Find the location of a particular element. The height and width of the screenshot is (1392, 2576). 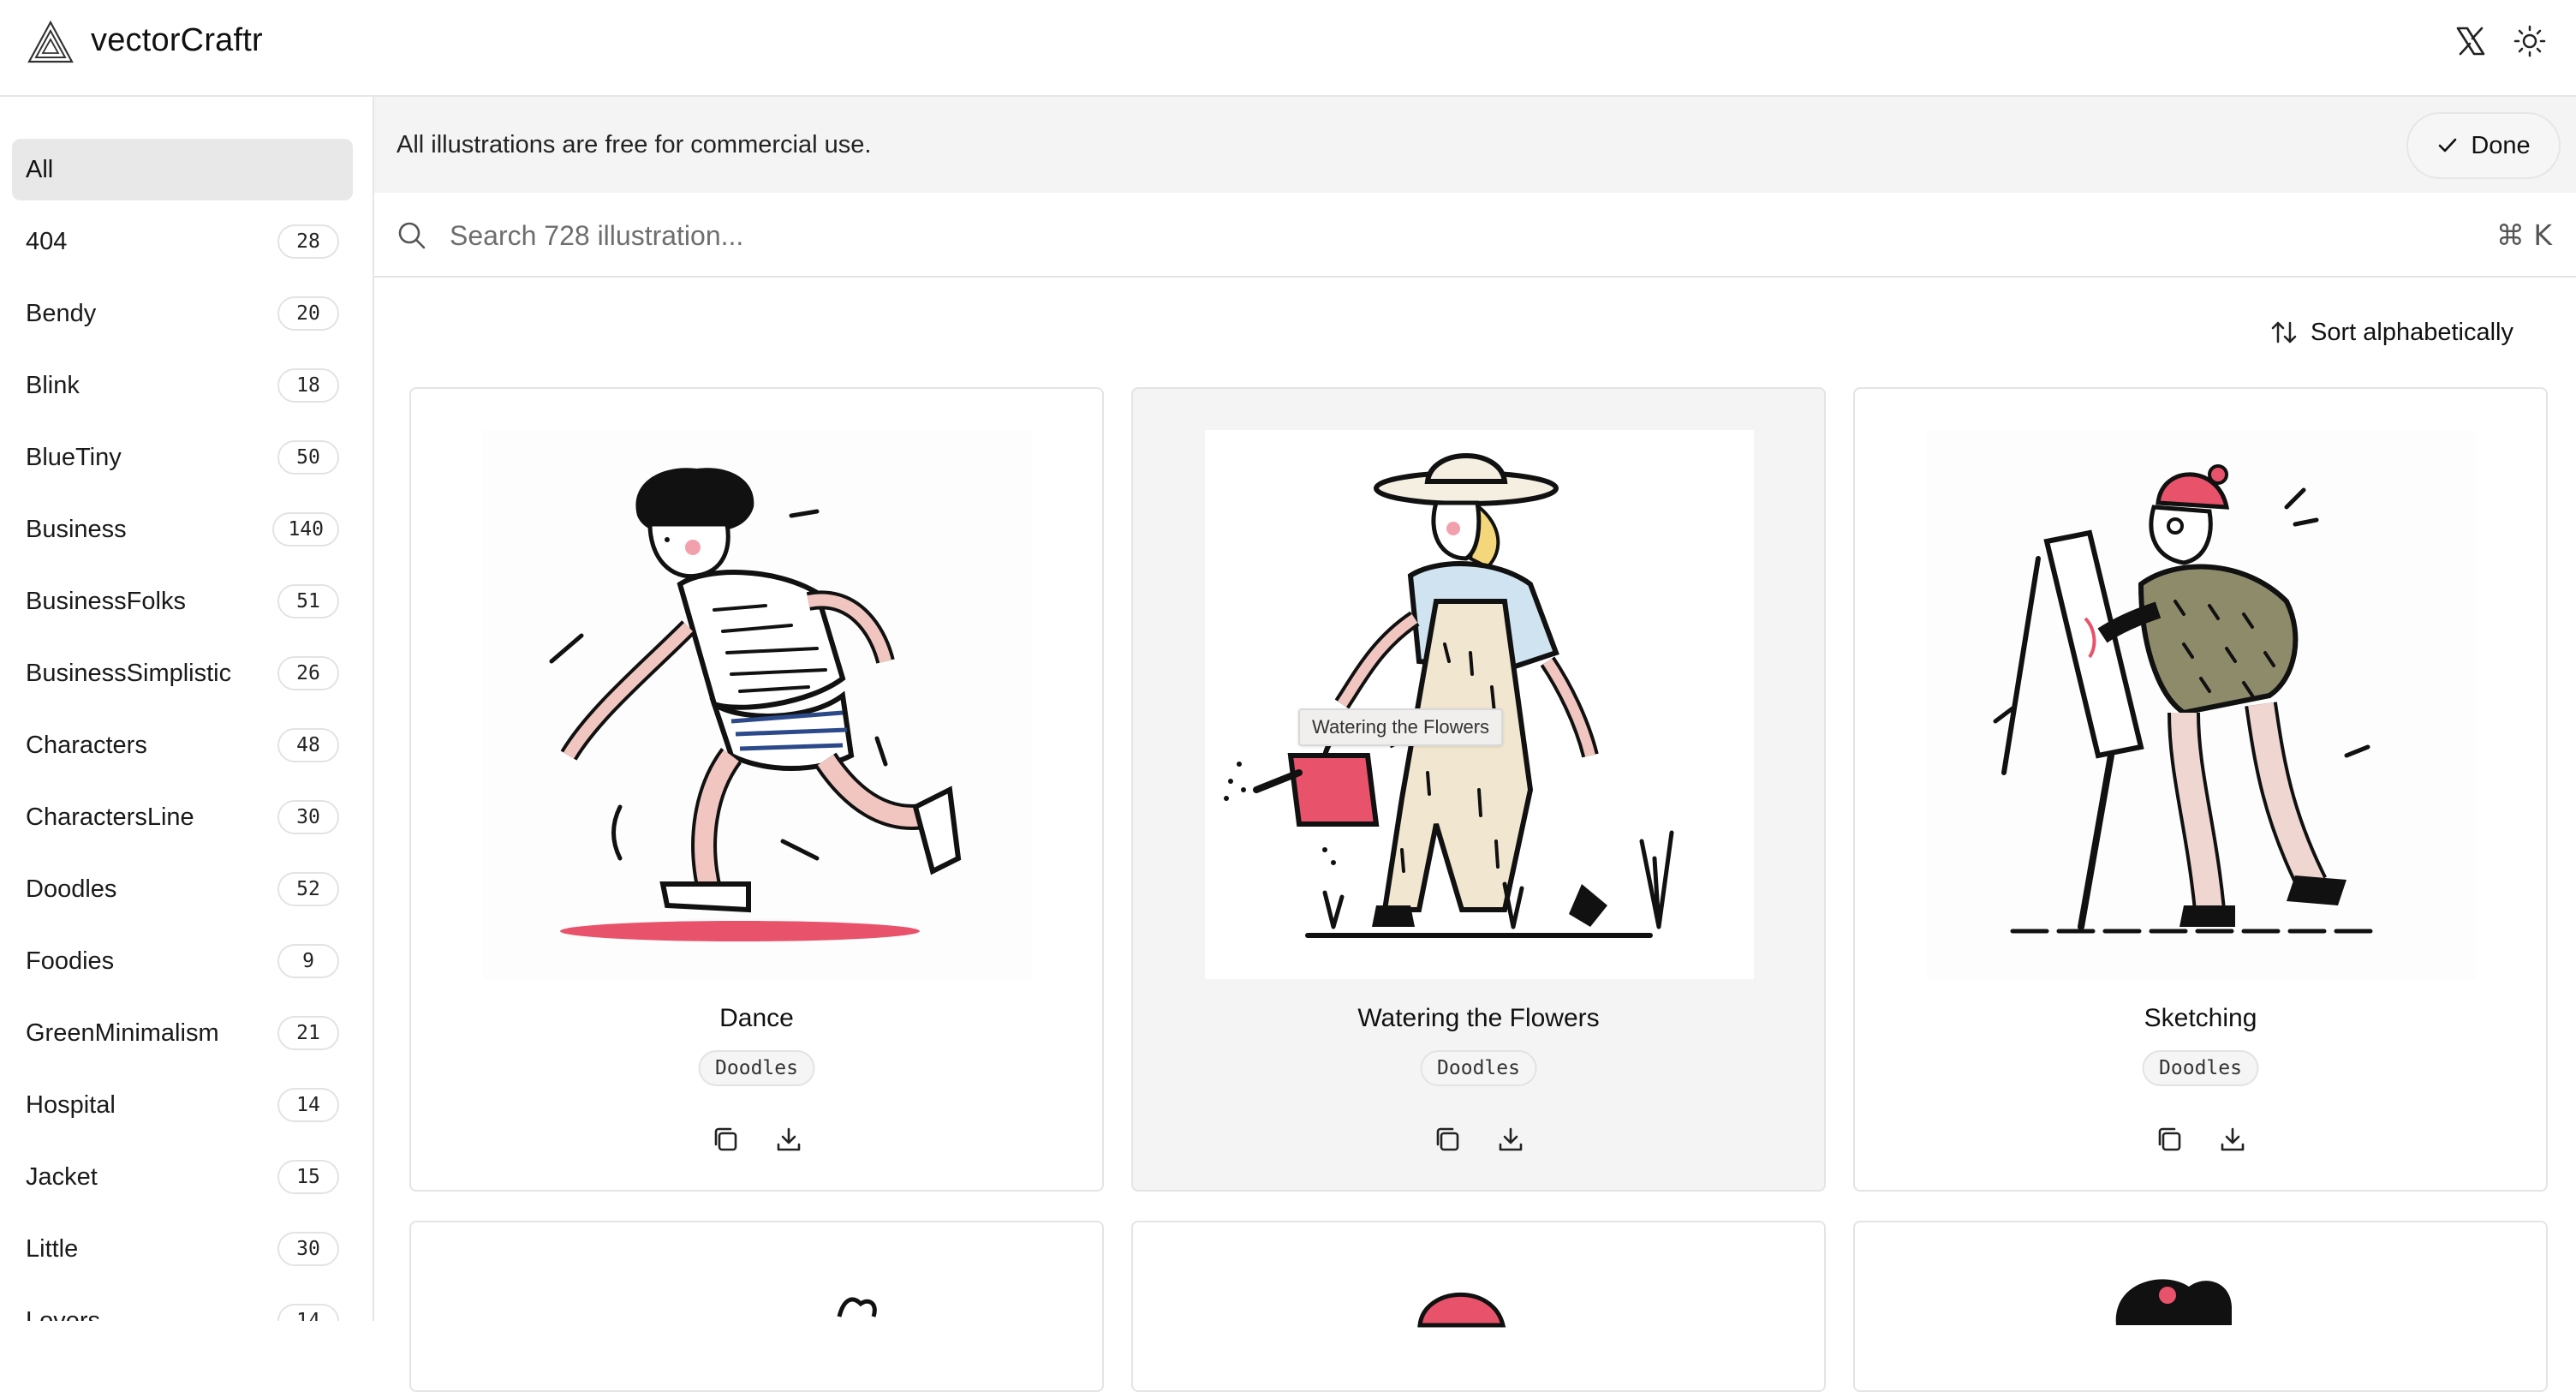

sidebar-item-blink: Blink 18 is located at coordinates (182, 385).